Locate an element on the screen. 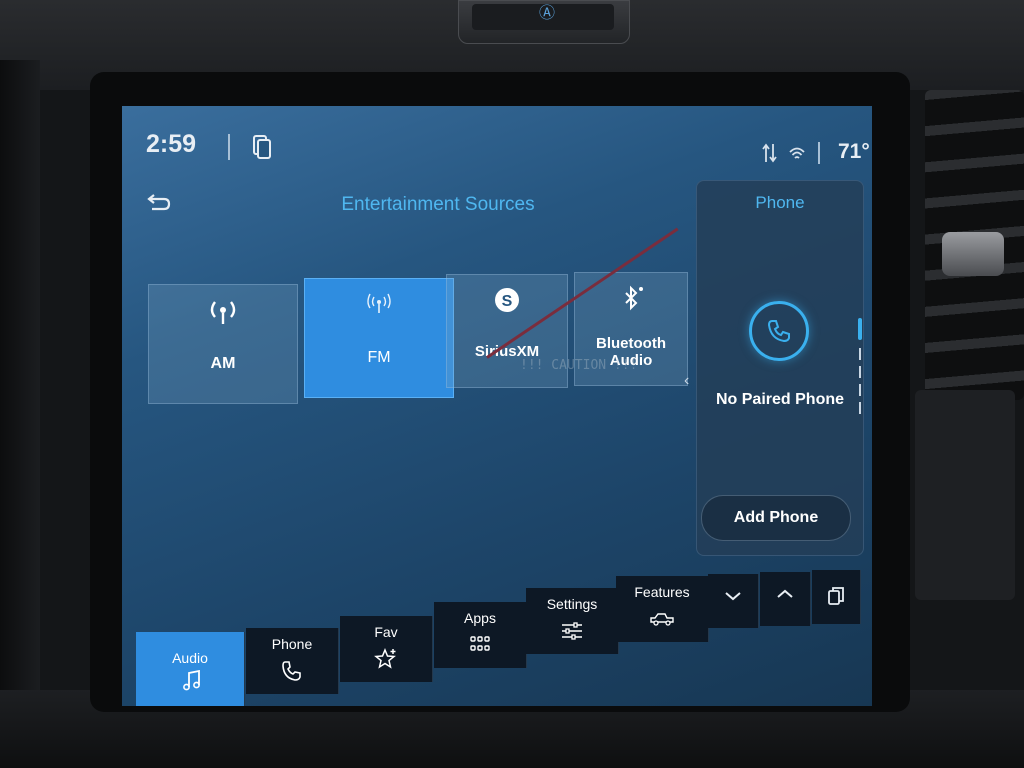 The width and height of the screenshot is (1024, 768). grid-icon is located at coordinates (480, 643).